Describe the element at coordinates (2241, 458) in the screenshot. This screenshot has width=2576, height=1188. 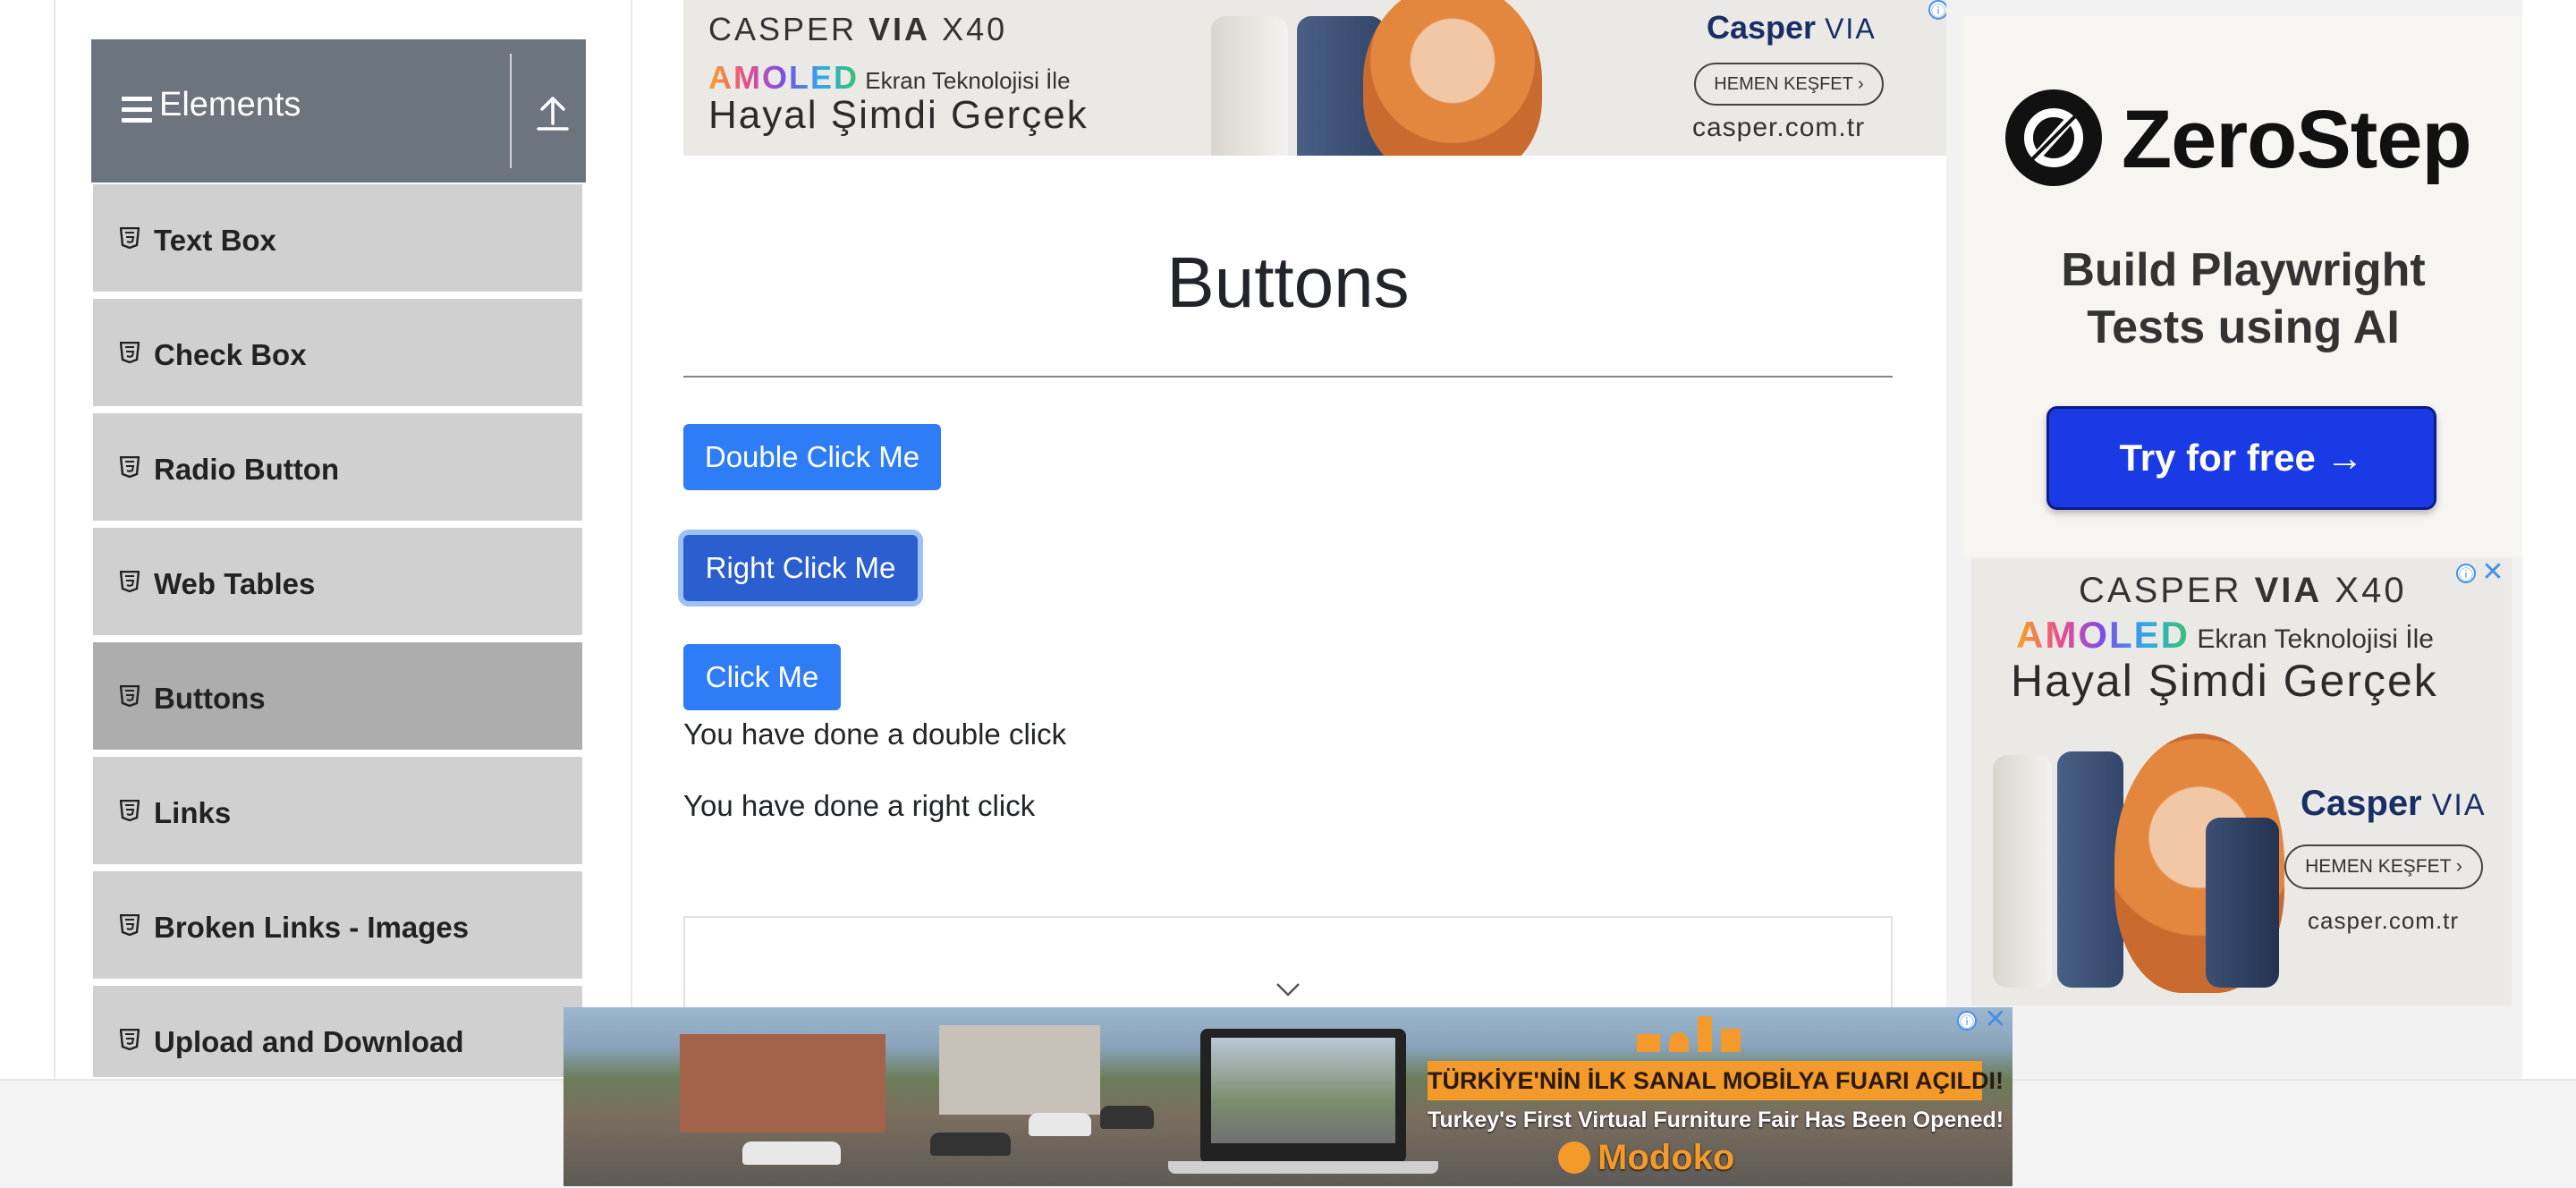
I see `try-for-free-button: Try for free →` at that location.